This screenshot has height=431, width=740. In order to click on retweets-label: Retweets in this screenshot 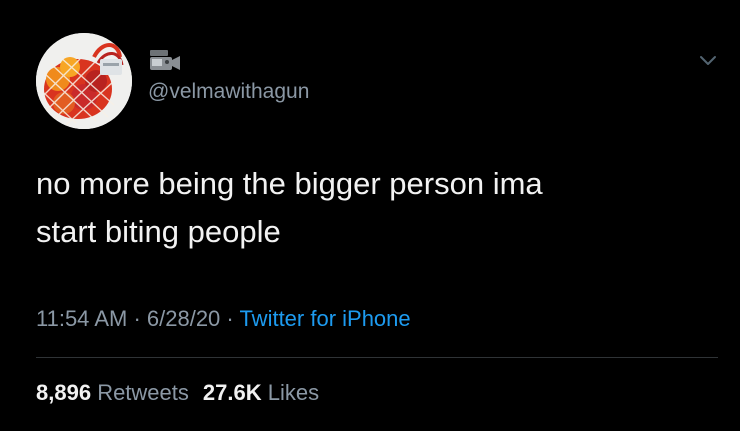, I will do `click(143, 392)`.